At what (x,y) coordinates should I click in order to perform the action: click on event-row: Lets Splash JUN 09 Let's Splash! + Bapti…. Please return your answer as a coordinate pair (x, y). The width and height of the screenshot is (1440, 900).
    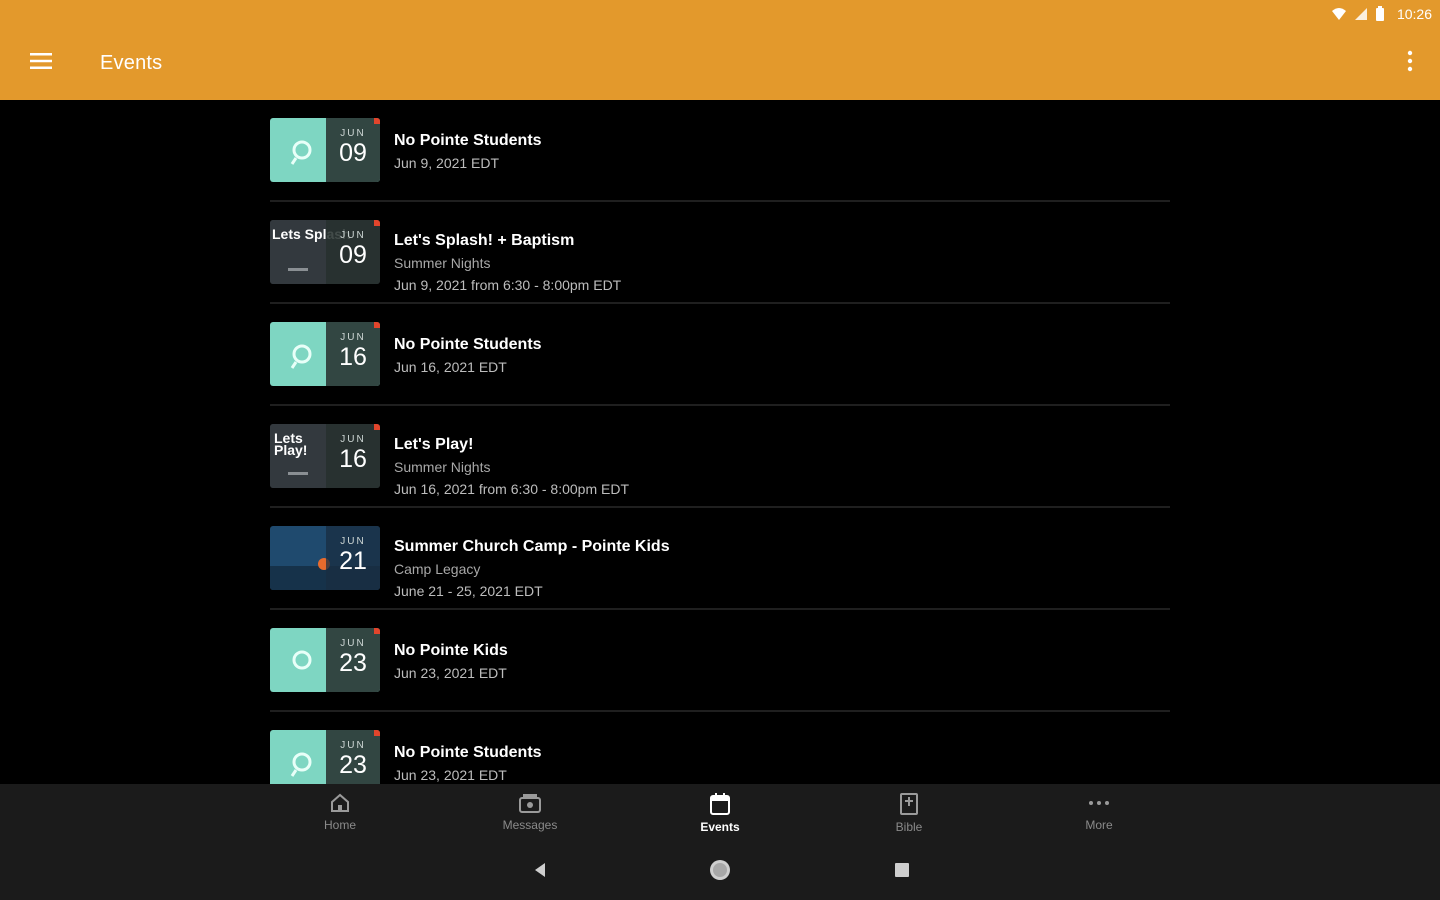
    Looking at the image, I should click on (720, 253).